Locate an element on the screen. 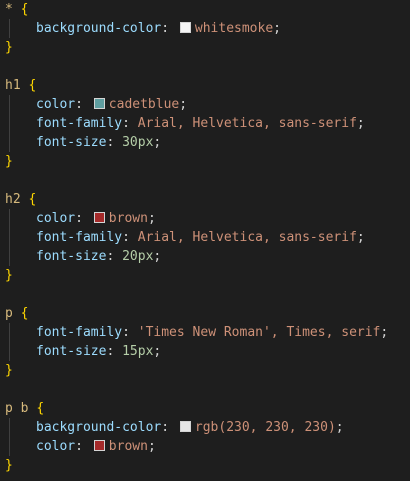  css-value: 15px is located at coordinates (138, 351).